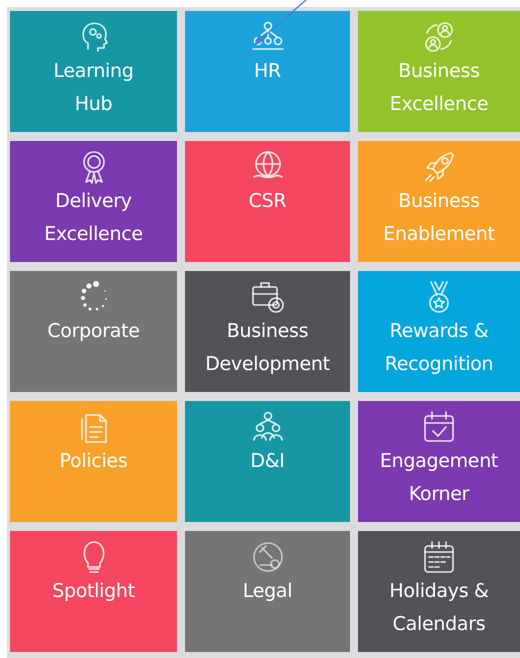 Image resolution: width=520 pixels, height=658 pixels. Describe the element at coordinates (439, 348) in the screenshot. I see `tile-label: Rewards & Recognition` at that location.